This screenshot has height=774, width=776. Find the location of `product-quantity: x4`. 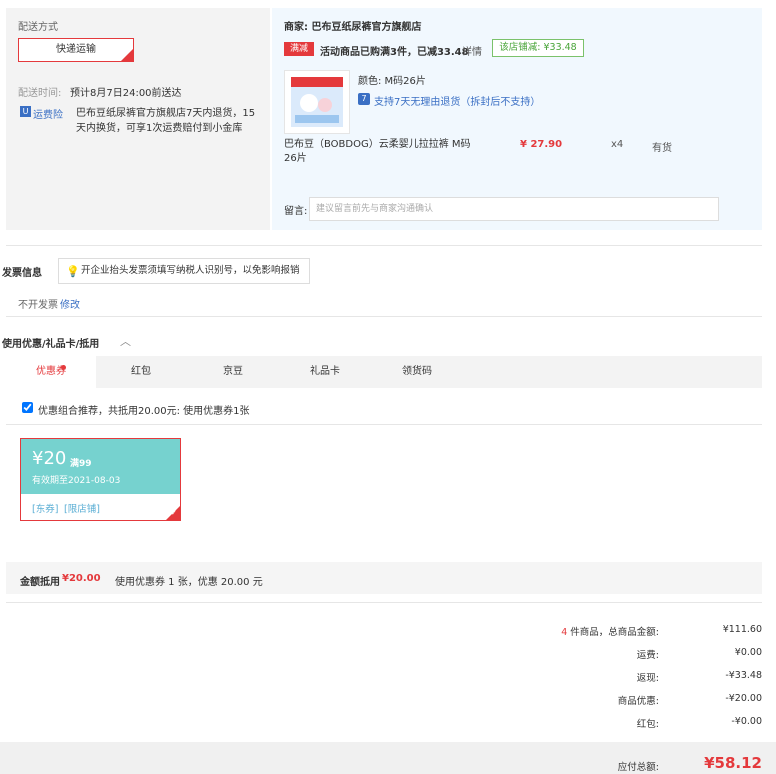

product-quantity: x4 is located at coordinates (617, 144).